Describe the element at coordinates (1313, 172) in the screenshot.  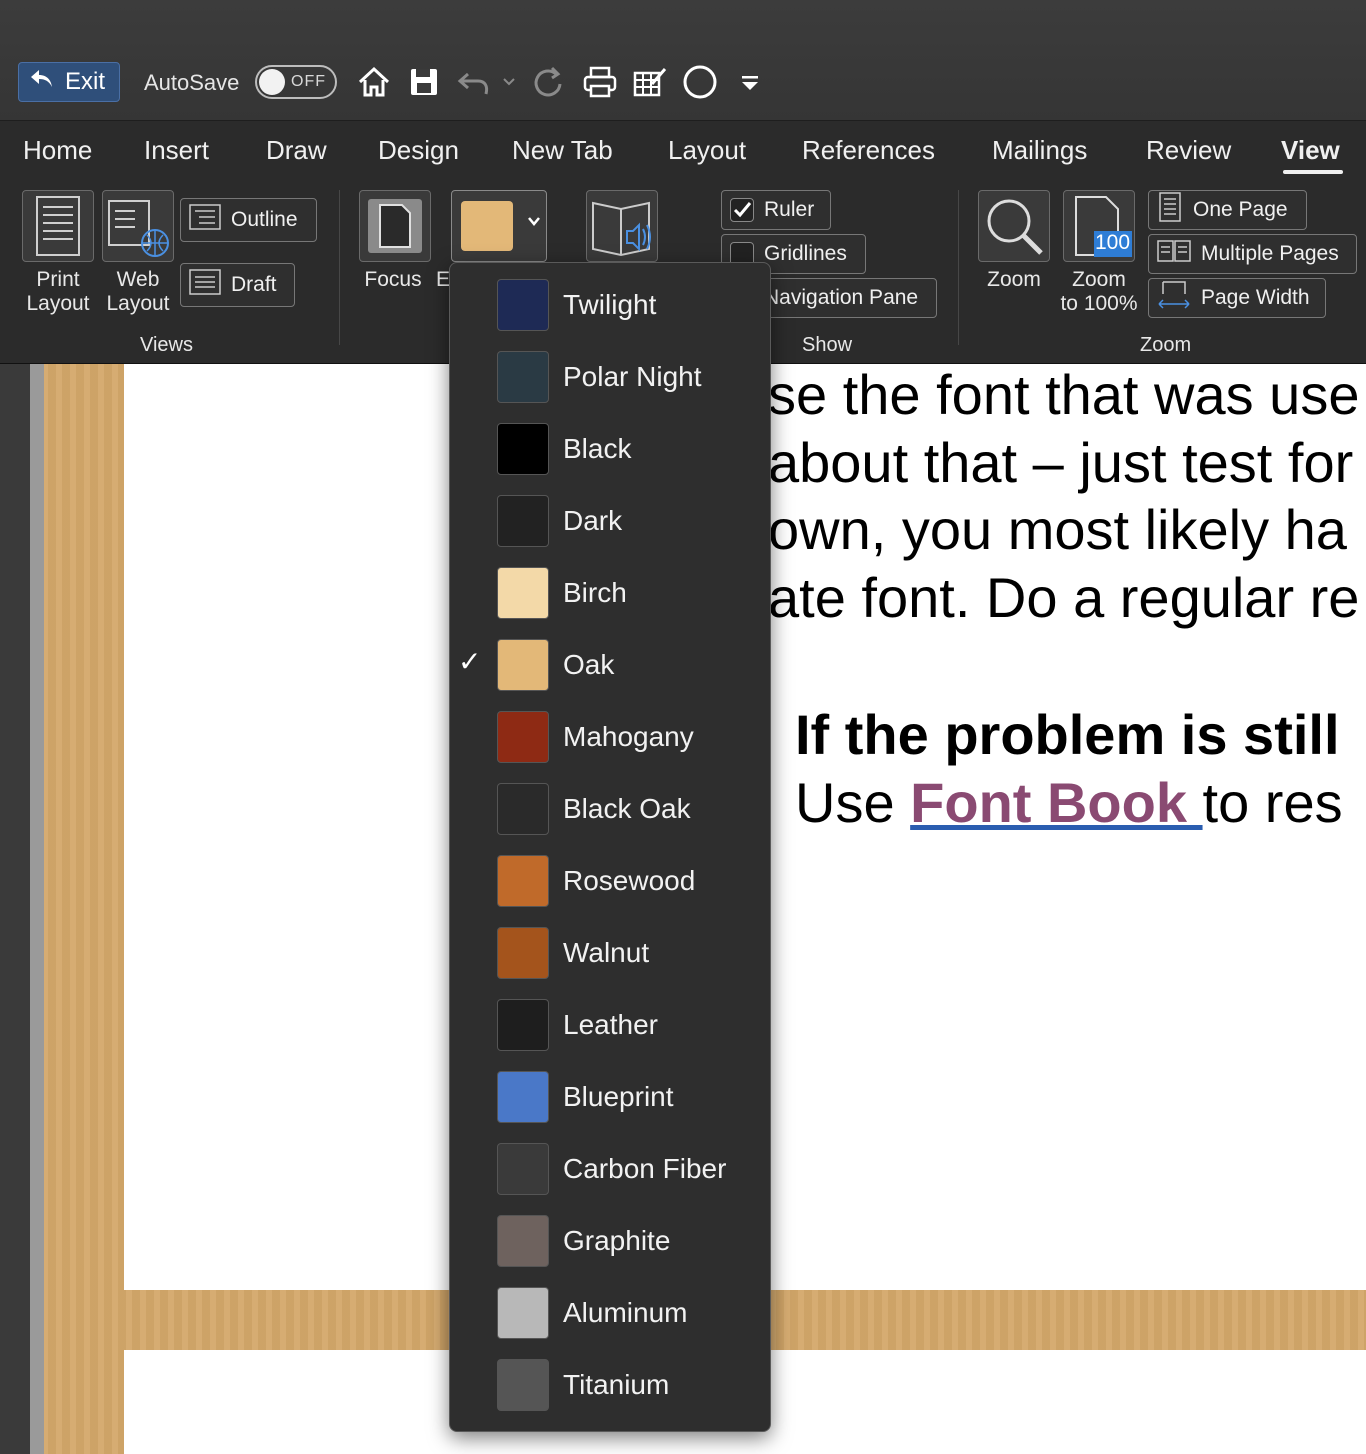
I see `active-tab-indicator` at that location.